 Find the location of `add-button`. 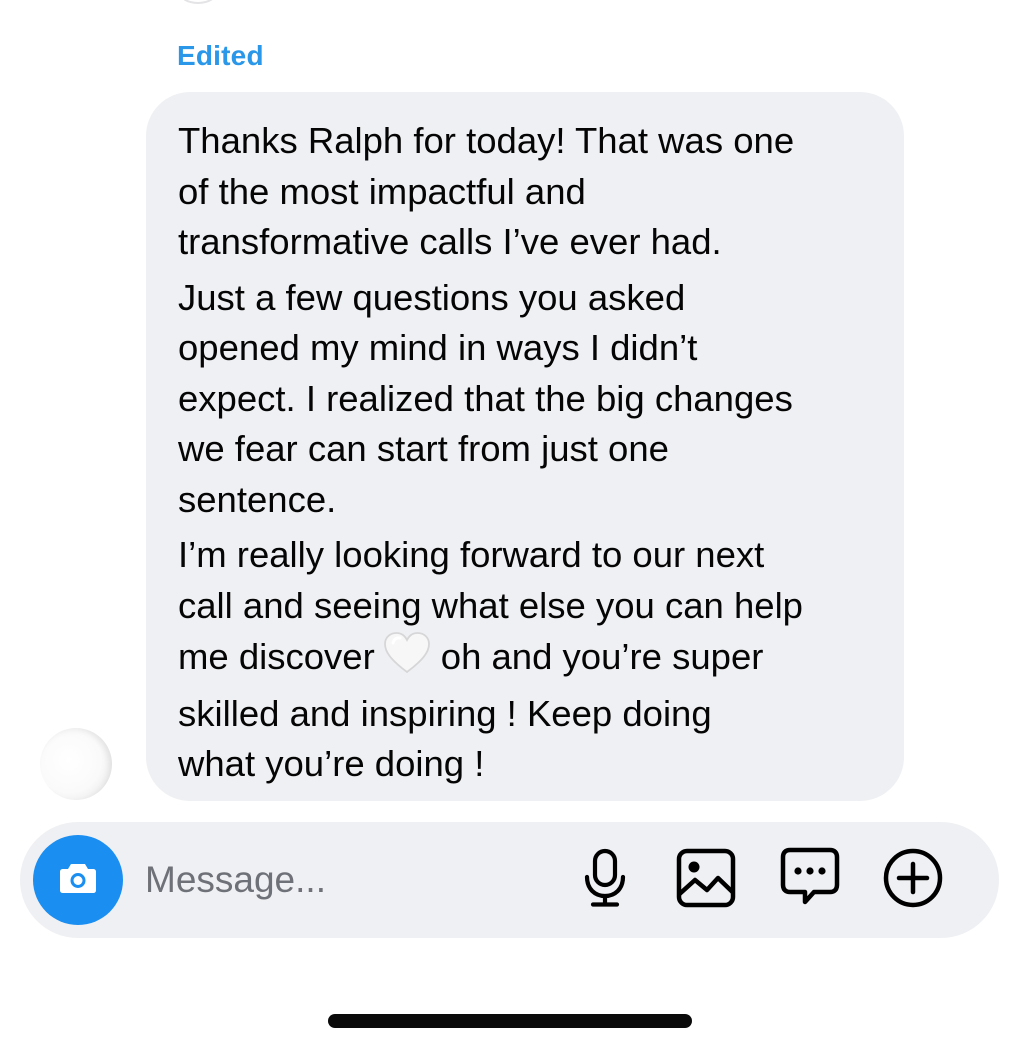

add-button is located at coordinates (913, 880).